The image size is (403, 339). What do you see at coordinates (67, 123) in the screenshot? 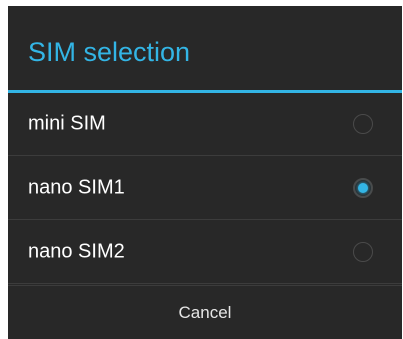
I see `option-label: mini SIM` at bounding box center [67, 123].